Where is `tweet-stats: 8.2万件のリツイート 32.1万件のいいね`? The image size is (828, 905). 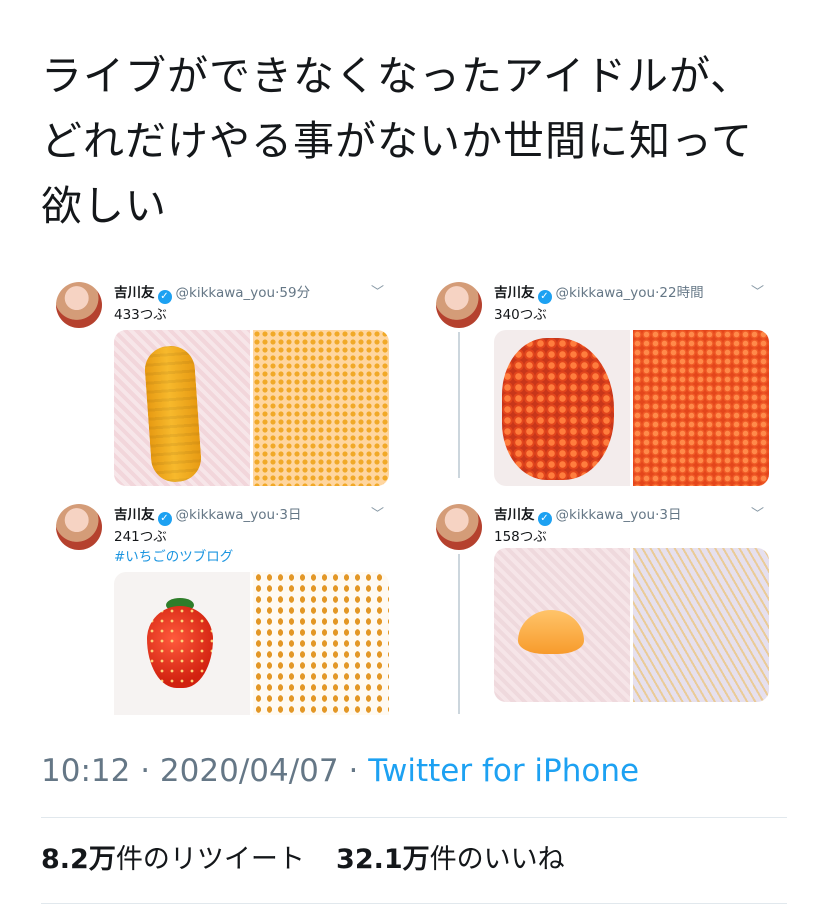
tweet-stats: 8.2万件のリツイート 32.1万件のいいね is located at coordinates (303, 860).